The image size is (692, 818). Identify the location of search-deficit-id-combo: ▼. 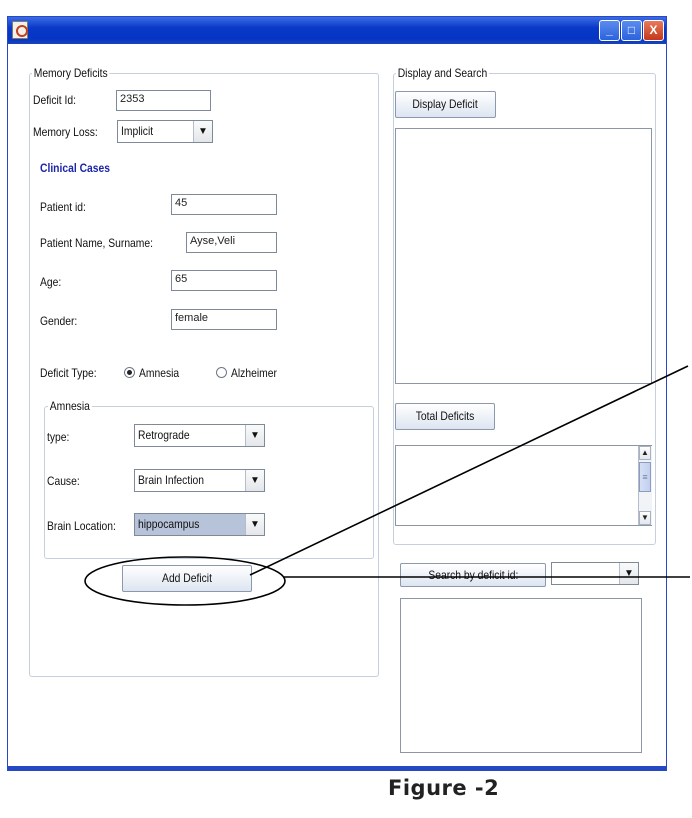
(595, 573).